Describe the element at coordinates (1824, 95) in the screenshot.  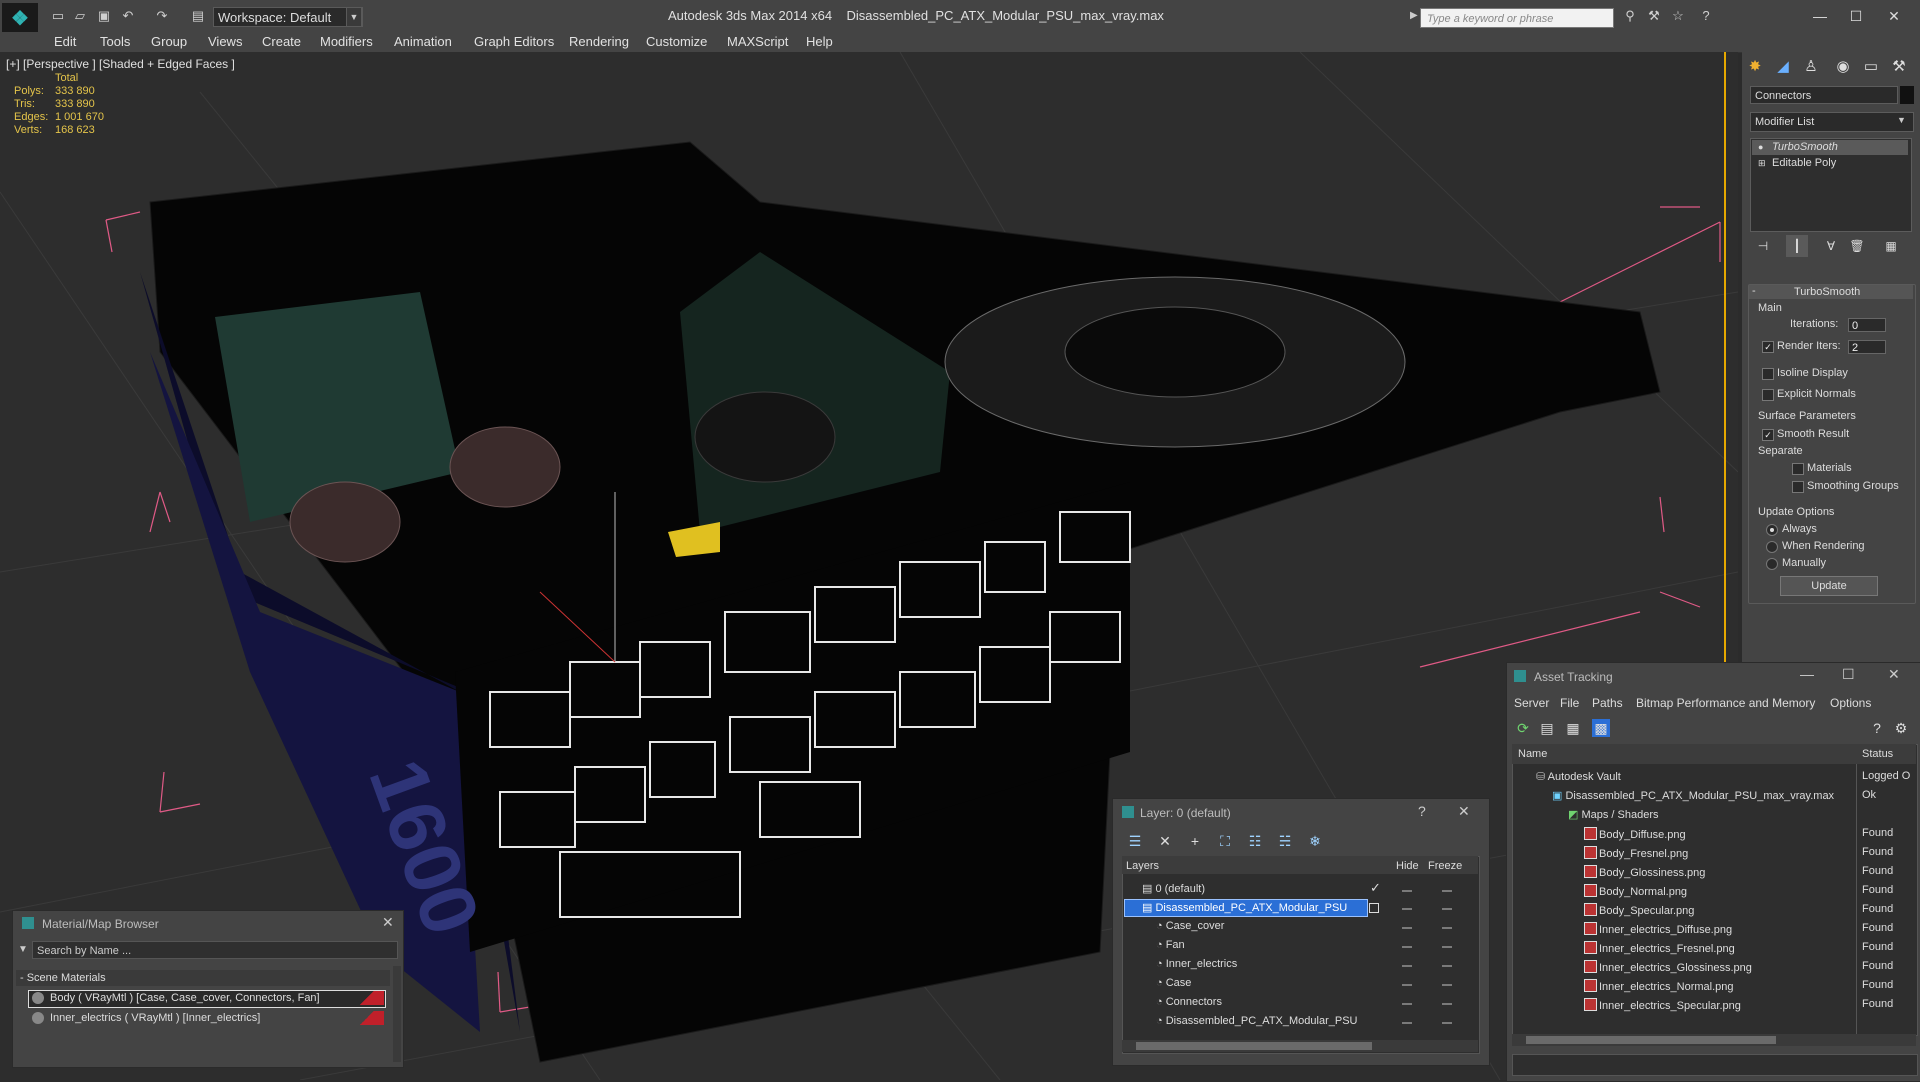
I see `object-name-field: Connectors` at that location.